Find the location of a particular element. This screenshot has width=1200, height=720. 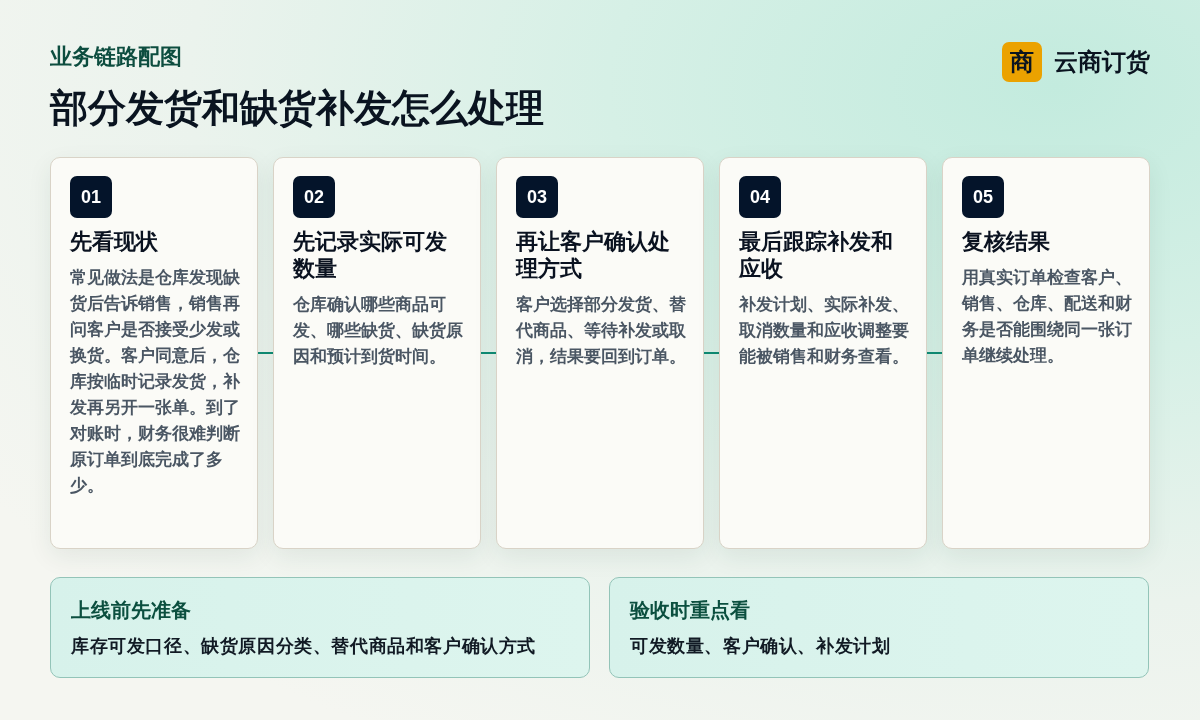

note-title: 上线前先准备 is located at coordinates (131, 610).